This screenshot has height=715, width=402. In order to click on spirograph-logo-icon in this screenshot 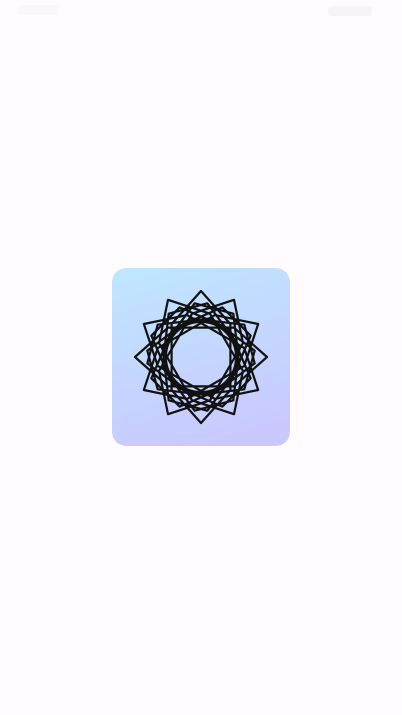, I will do `click(201, 357)`.